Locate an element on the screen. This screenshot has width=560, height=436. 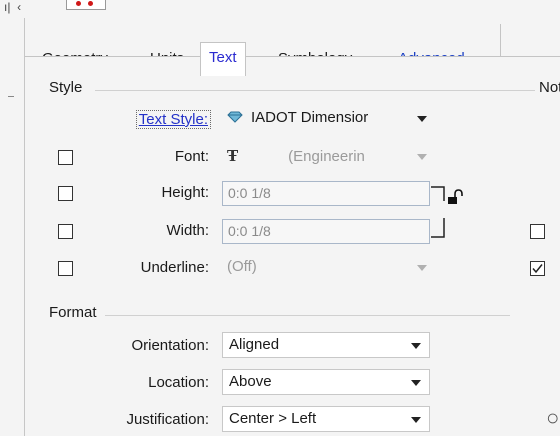
tab-text: Text is located at coordinates (223, 59).